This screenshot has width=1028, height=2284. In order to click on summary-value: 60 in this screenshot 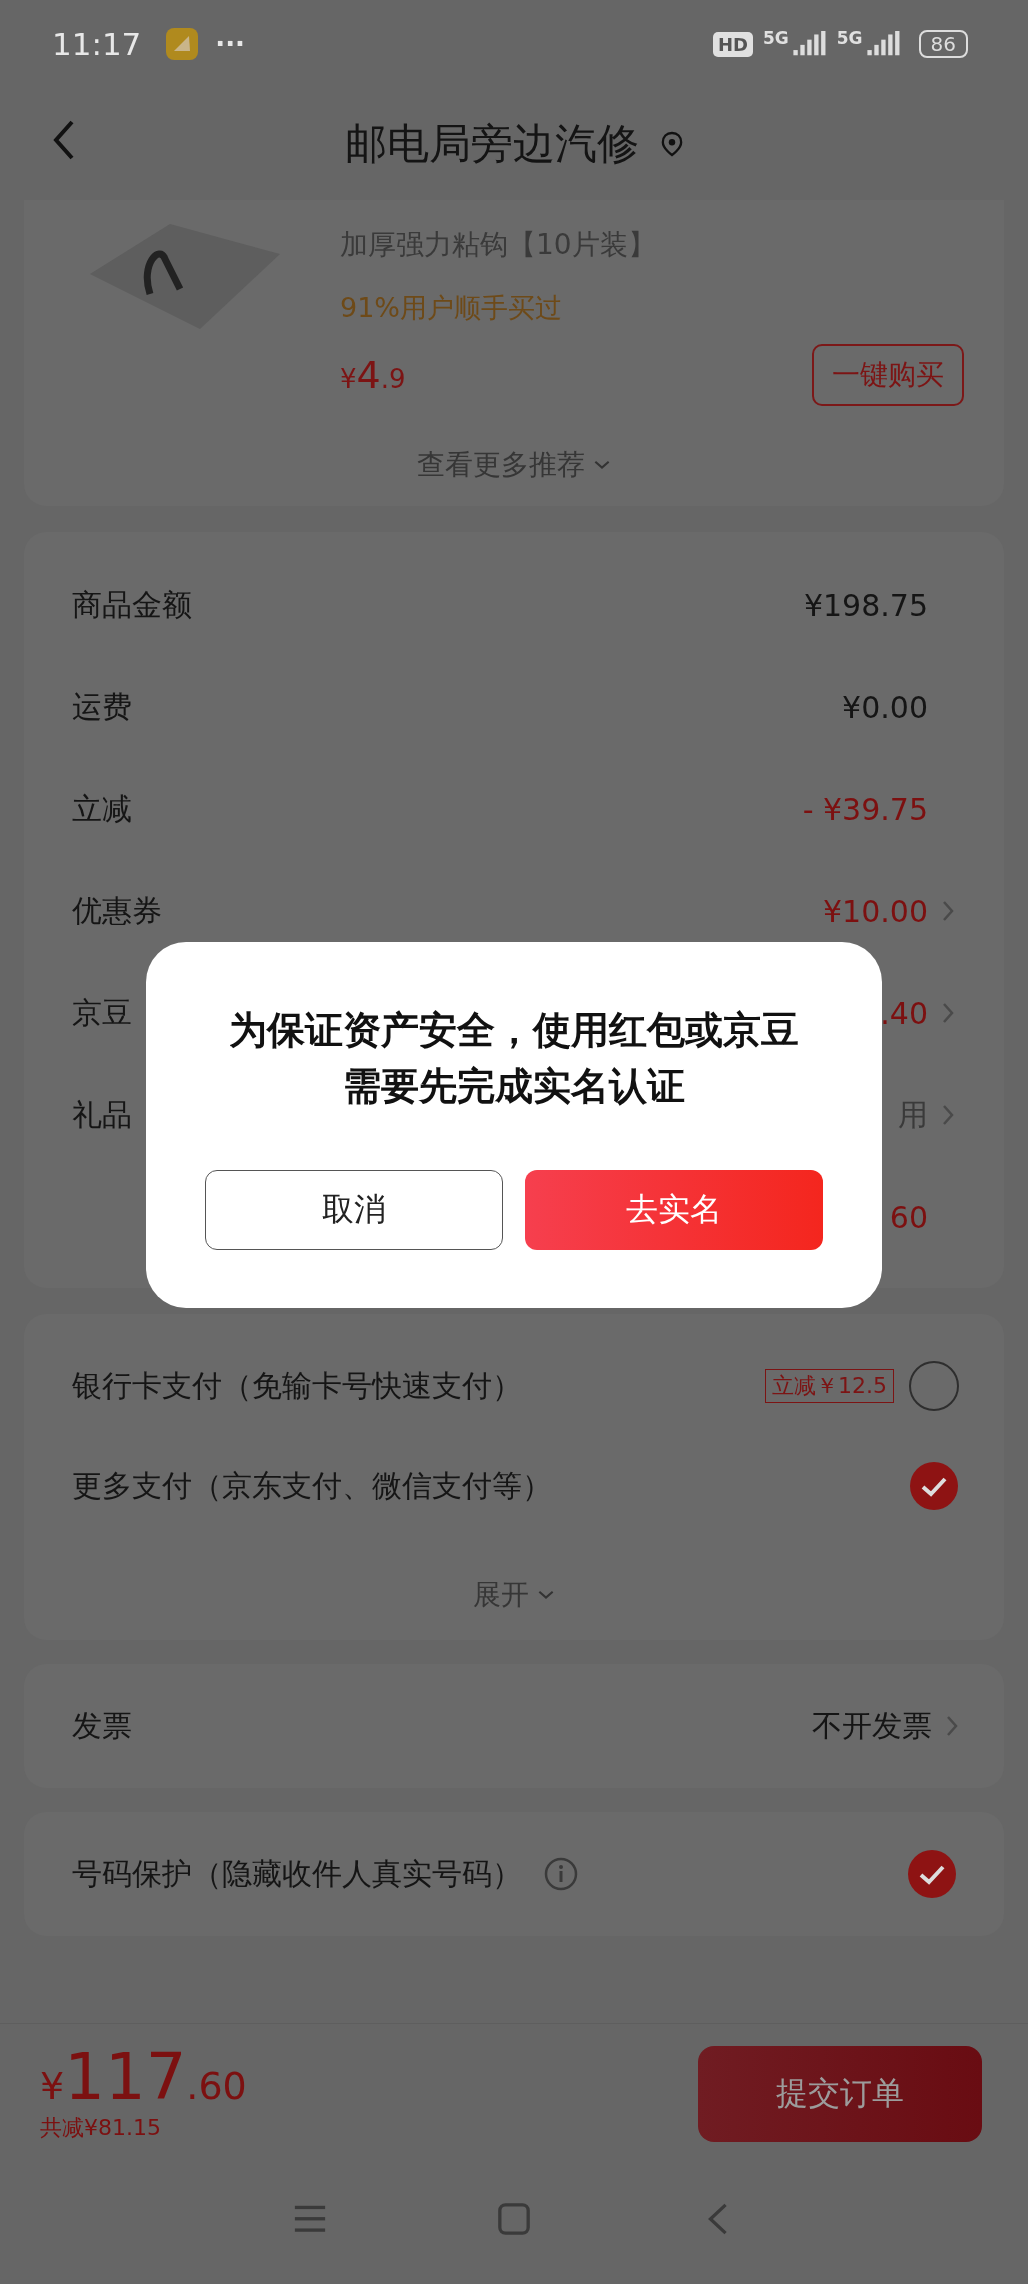, I will do `click(908, 1217)`.